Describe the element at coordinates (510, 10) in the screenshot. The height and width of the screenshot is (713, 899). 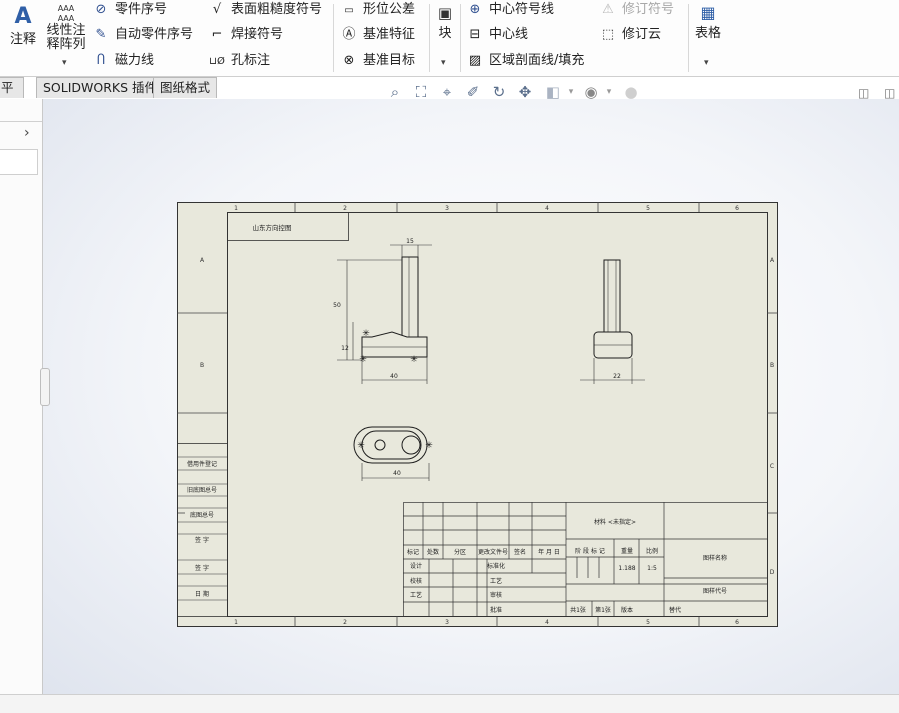
I see `center-mark-button: ⊕ 中心符号线` at that location.